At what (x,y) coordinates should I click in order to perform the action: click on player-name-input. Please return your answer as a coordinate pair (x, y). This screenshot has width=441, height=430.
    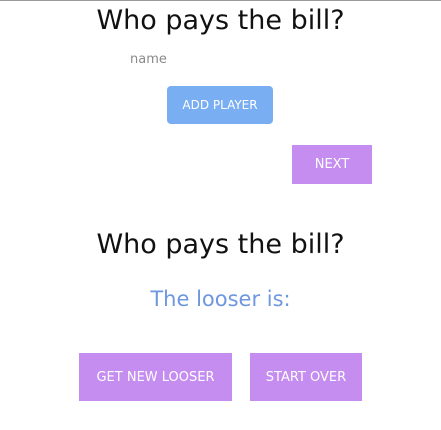
    Looking at the image, I should click on (208, 59).